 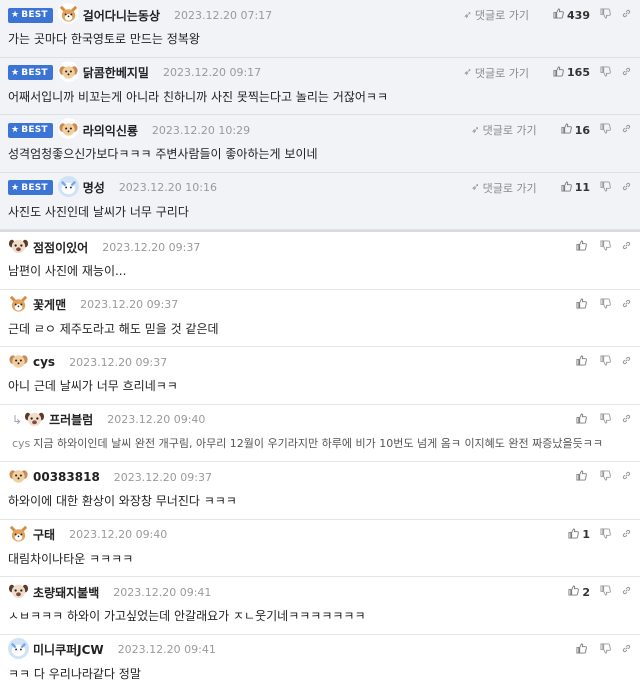 I want to click on nickname: 점점이있어, so click(x=60, y=247).